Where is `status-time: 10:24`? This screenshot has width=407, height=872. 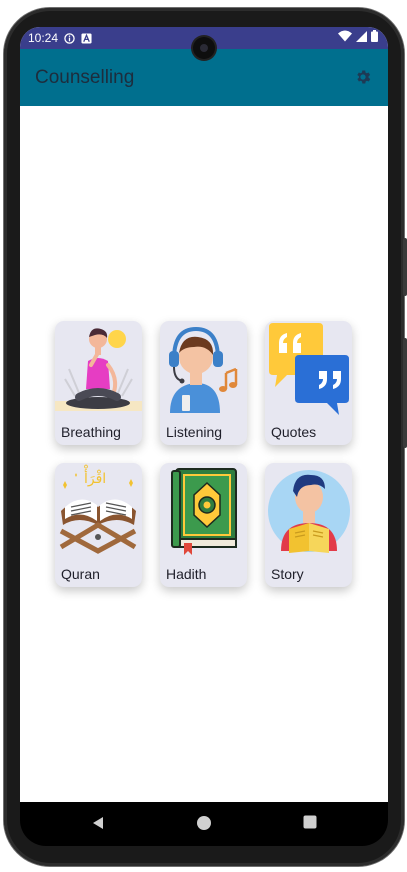 status-time: 10:24 is located at coordinates (43, 38).